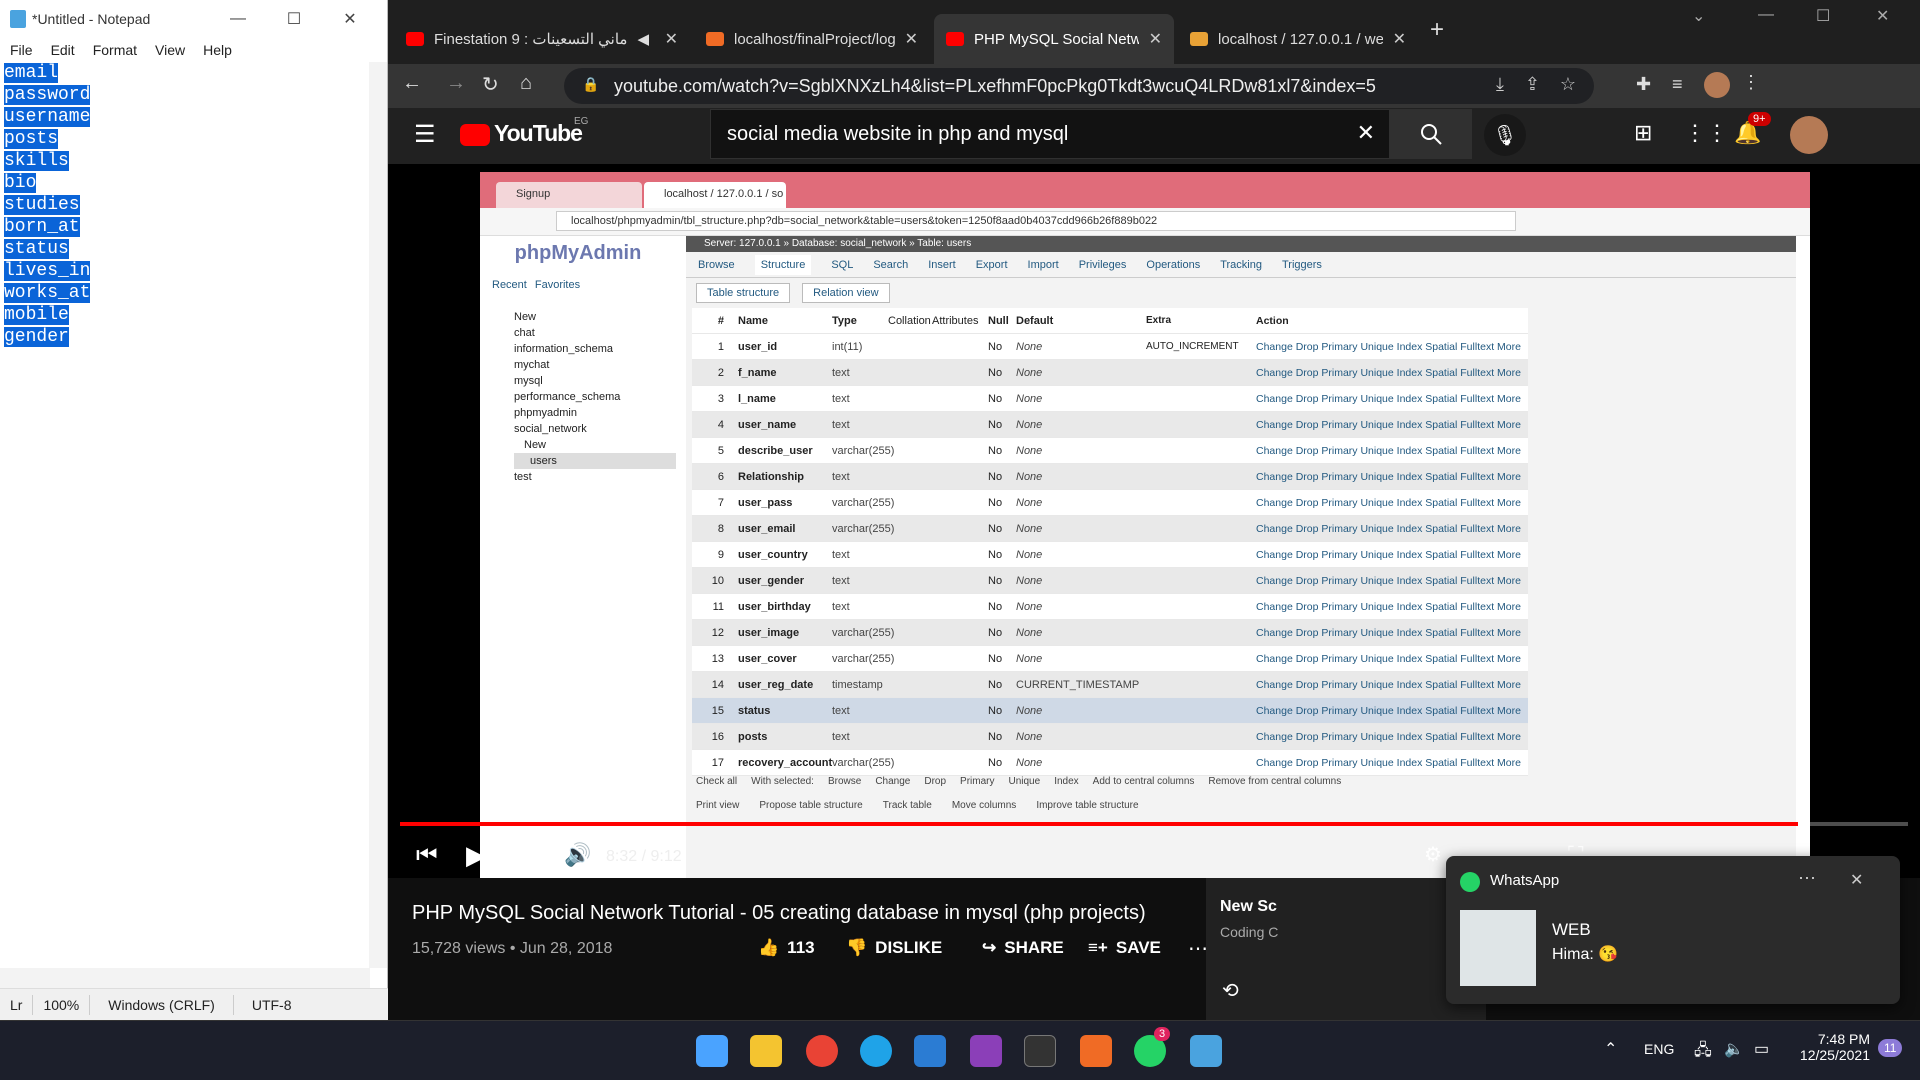 The width and height of the screenshot is (1920, 1080). What do you see at coordinates (1659, 1049) in the screenshot?
I see `language-indicator: ENG` at bounding box center [1659, 1049].